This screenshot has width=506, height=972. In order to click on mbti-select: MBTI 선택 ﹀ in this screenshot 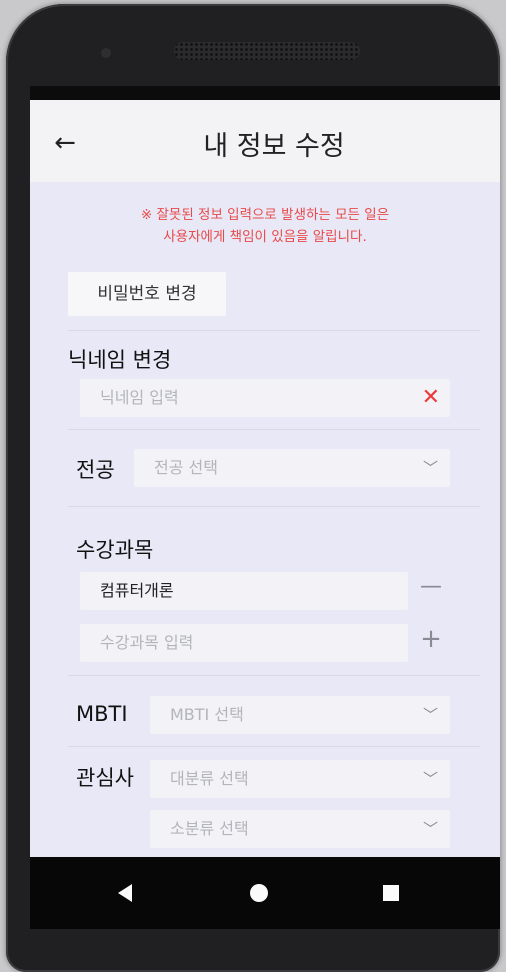, I will do `click(300, 715)`.